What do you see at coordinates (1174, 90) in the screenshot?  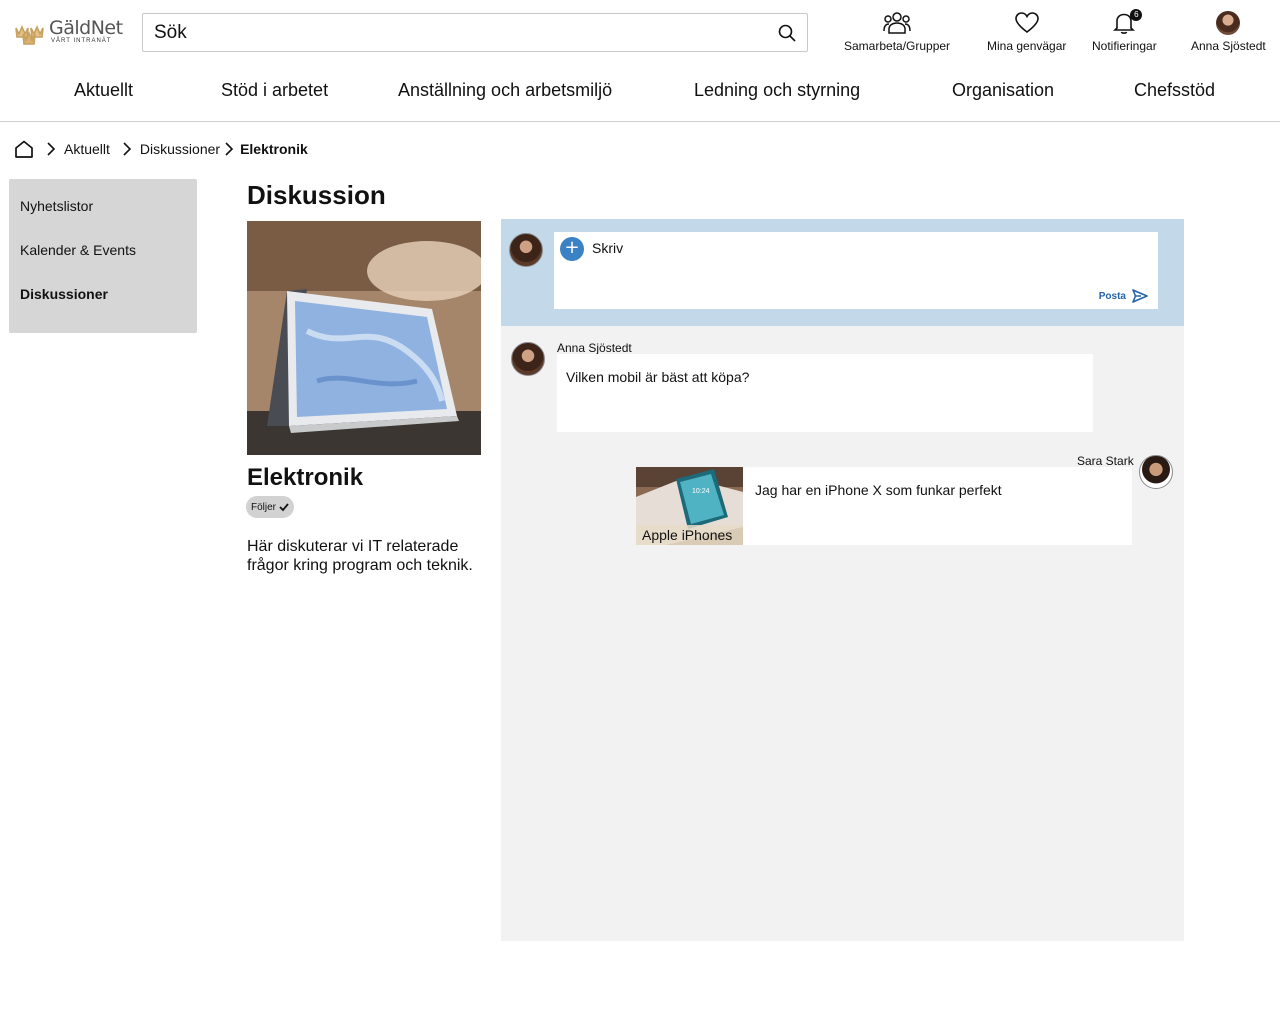 I see `nav-item-chefsstod: Chefsstöd` at bounding box center [1174, 90].